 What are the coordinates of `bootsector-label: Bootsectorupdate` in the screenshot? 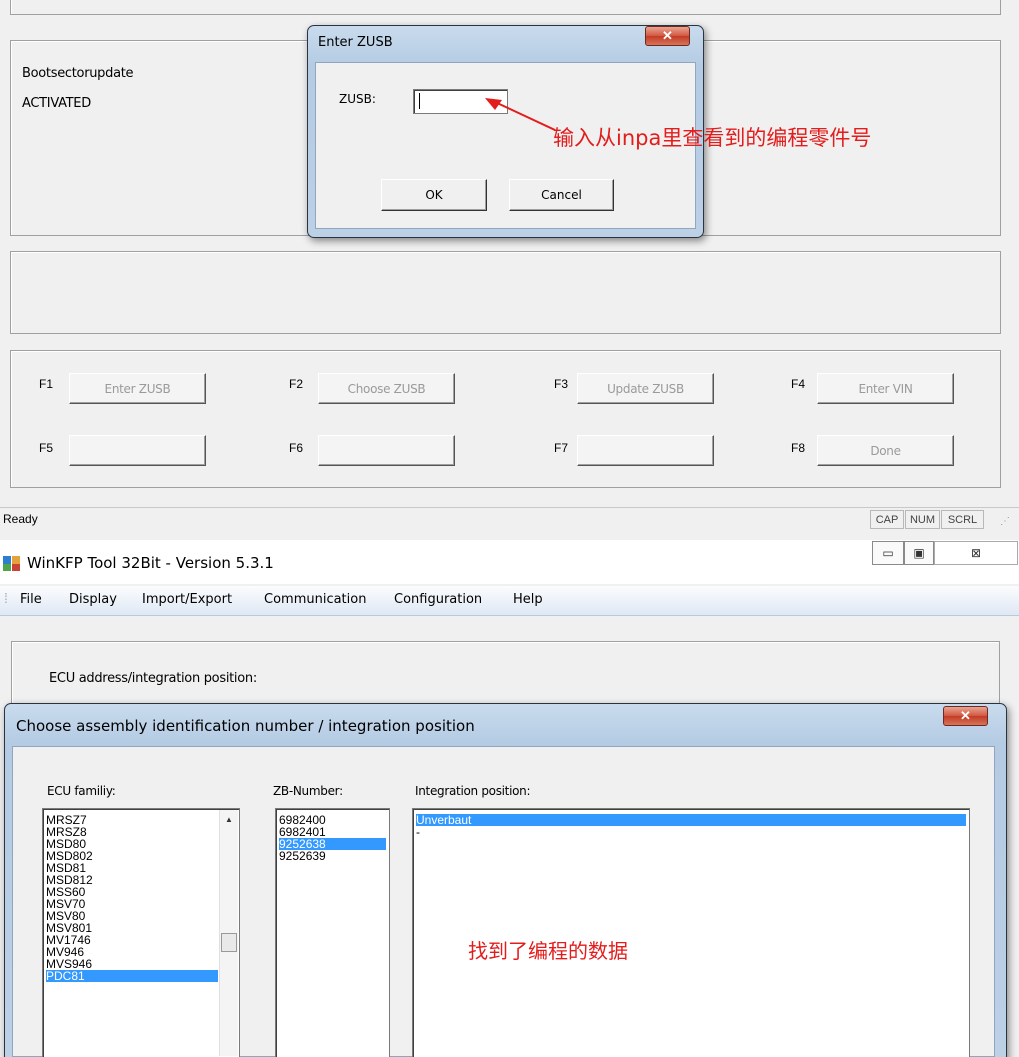 It's located at (78, 73).